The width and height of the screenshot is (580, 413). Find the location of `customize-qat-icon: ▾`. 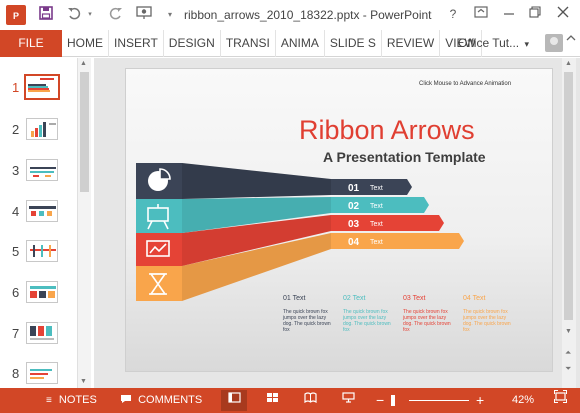

customize-qat-icon: ▾ is located at coordinates (170, 15).